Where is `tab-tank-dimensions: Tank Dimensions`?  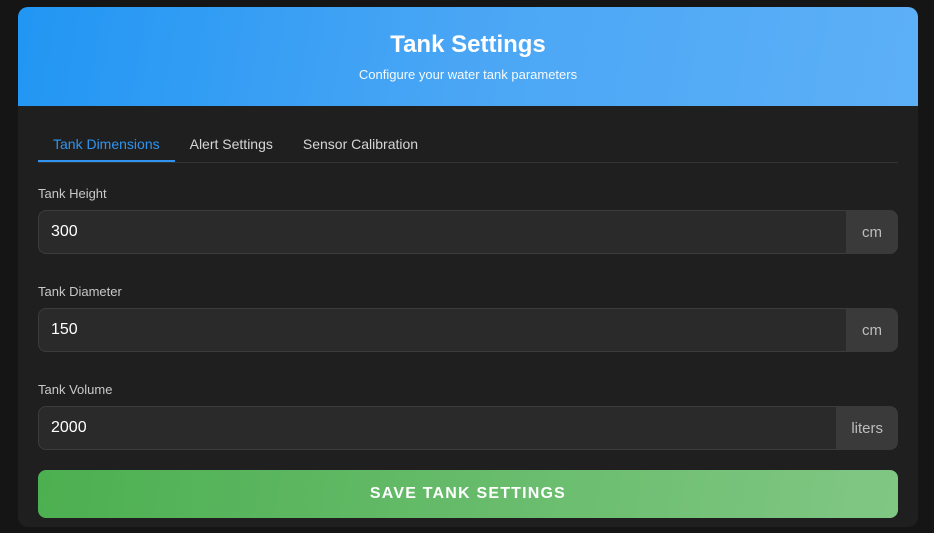 tab-tank-dimensions: Tank Dimensions is located at coordinates (106, 144).